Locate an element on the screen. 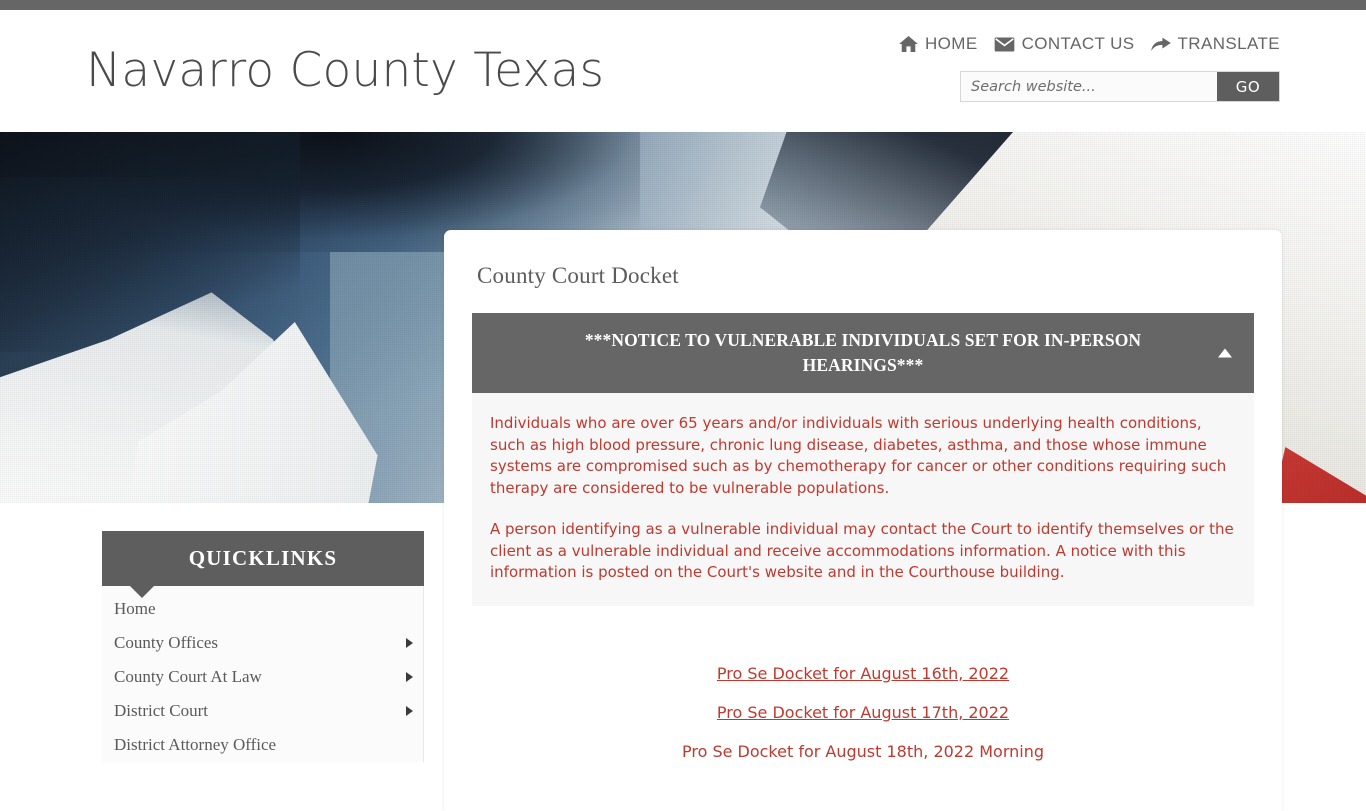  sidebar-item-county-court-at-law: County Court At Law is located at coordinates (262, 677).